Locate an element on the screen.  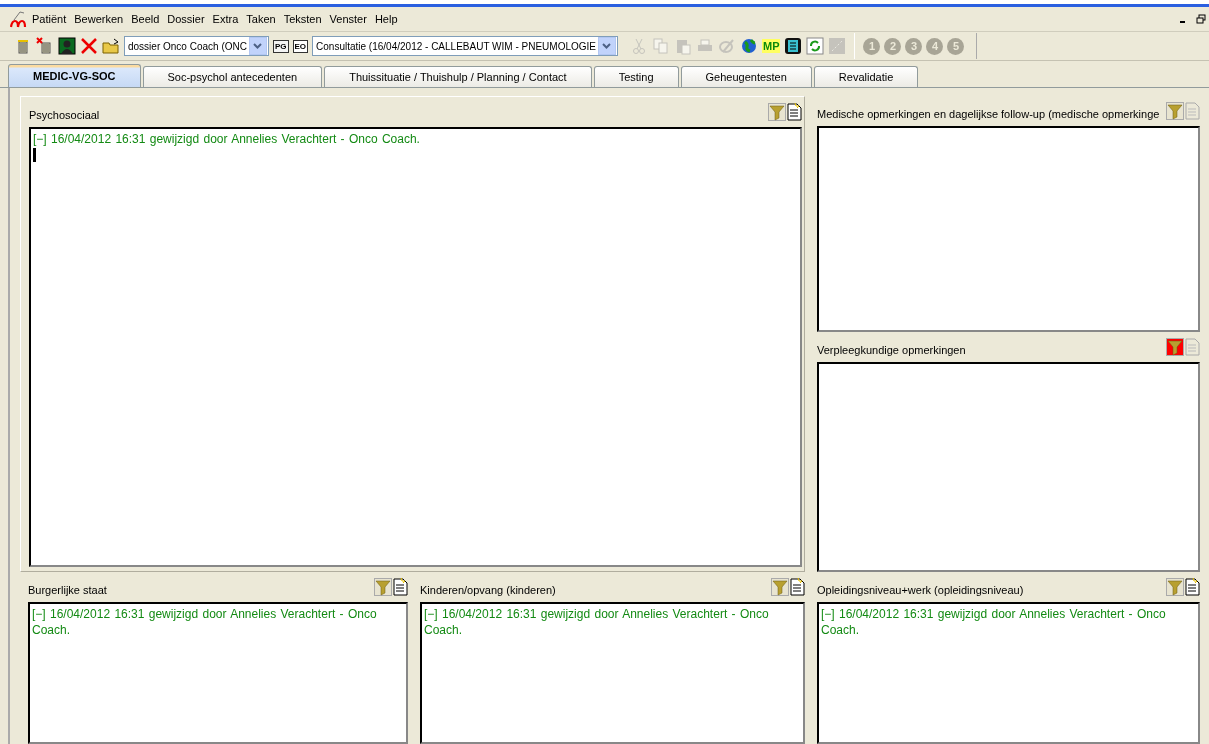
panel-title: Medische opmerkingen en dagelijkse follow-up (medische opmerkinge is located at coordinates (989, 113).